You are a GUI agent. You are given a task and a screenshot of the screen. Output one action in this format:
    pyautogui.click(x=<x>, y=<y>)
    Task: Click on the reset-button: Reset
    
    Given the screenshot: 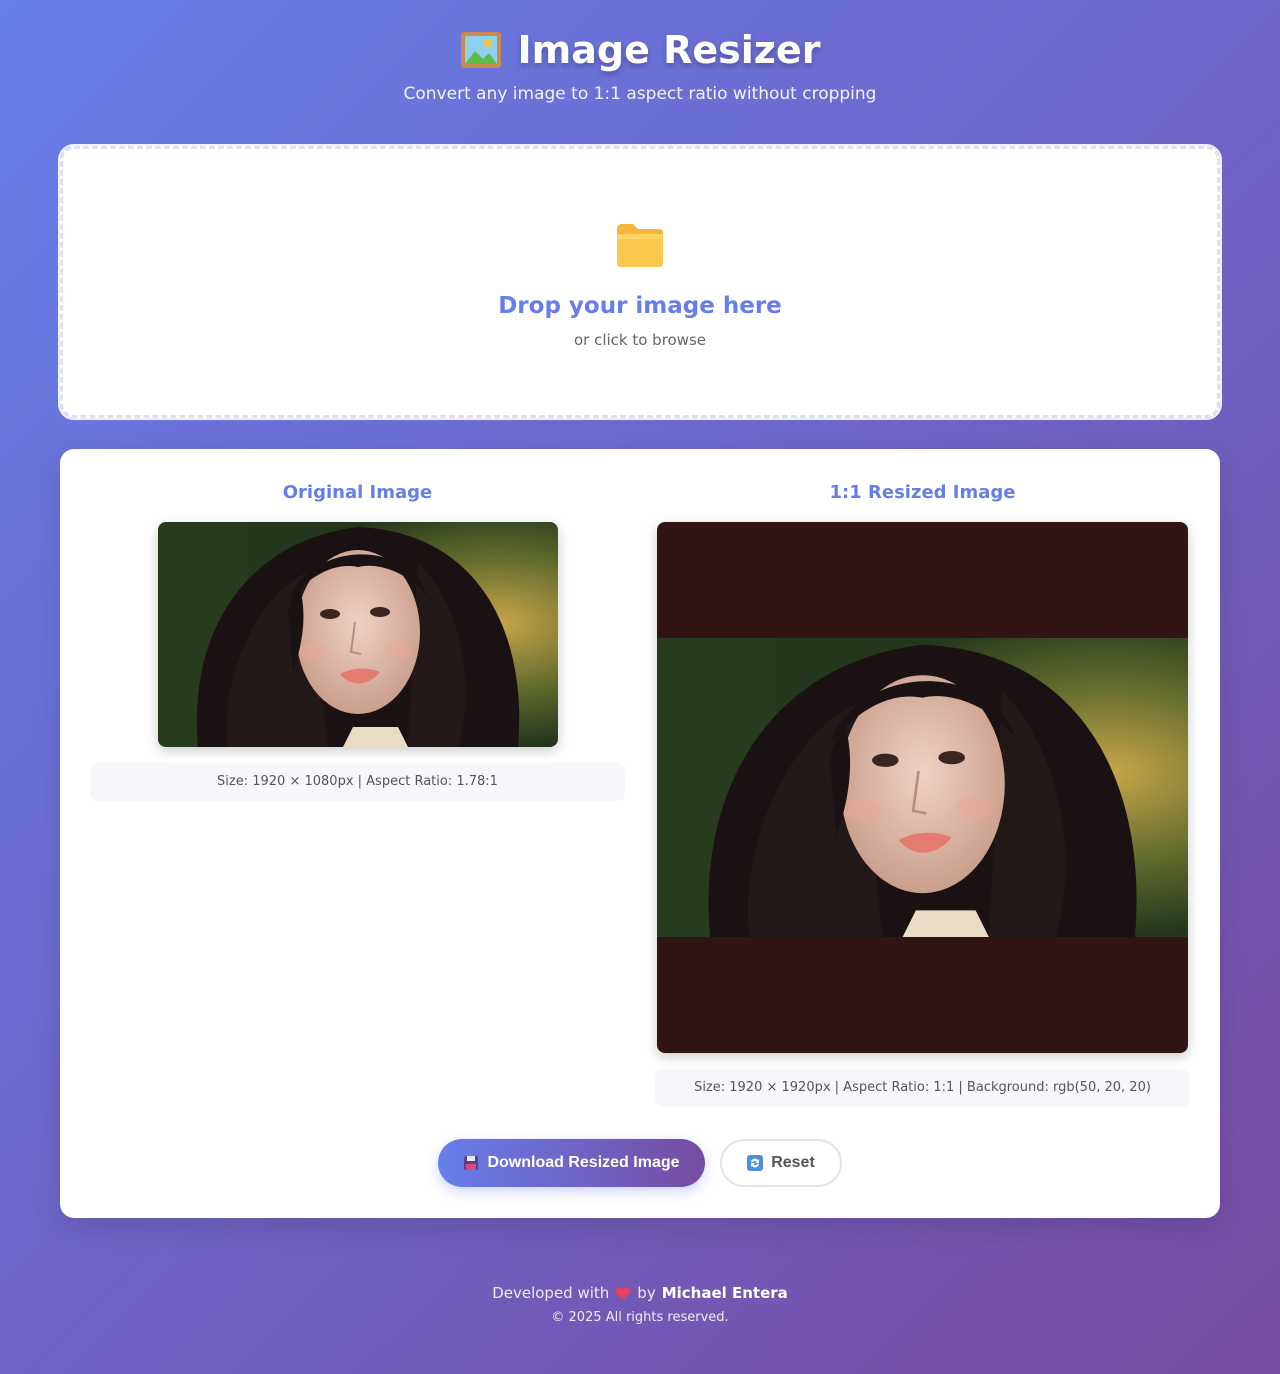 What is the action you would take?
    pyautogui.click(x=781, y=1163)
    